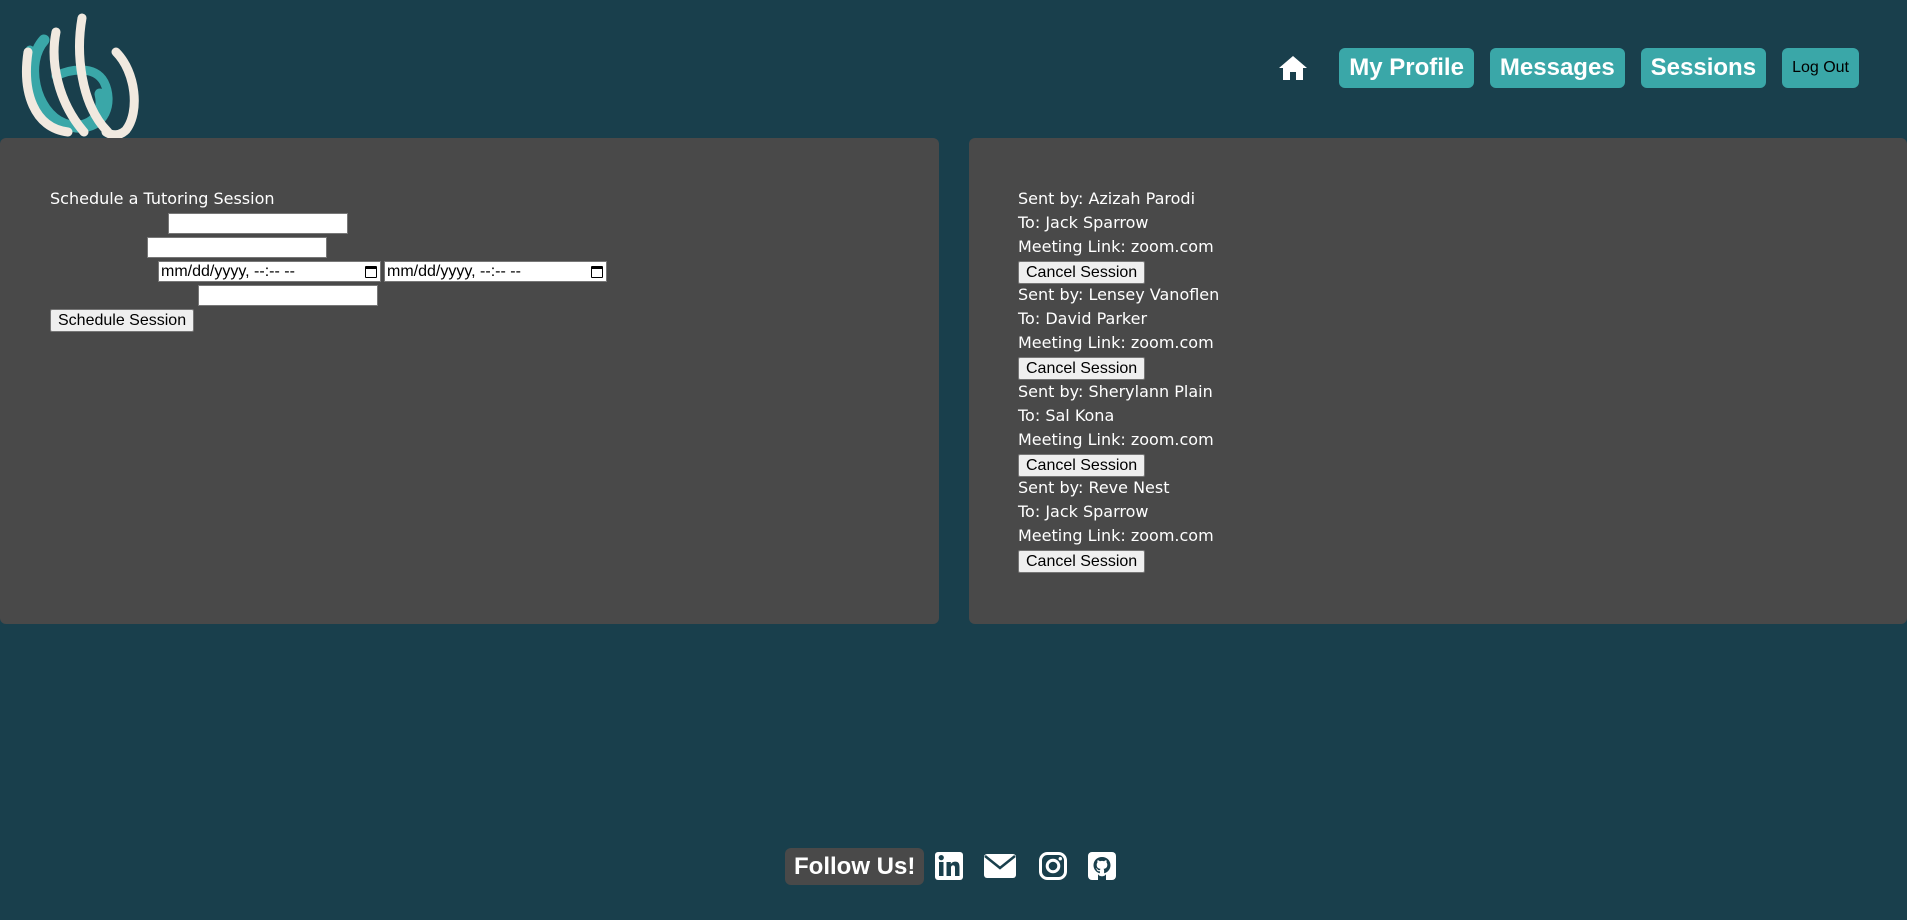 The width and height of the screenshot is (1907, 920). Describe the element at coordinates (288, 295) in the screenshot. I see `meeting-link-input` at that location.